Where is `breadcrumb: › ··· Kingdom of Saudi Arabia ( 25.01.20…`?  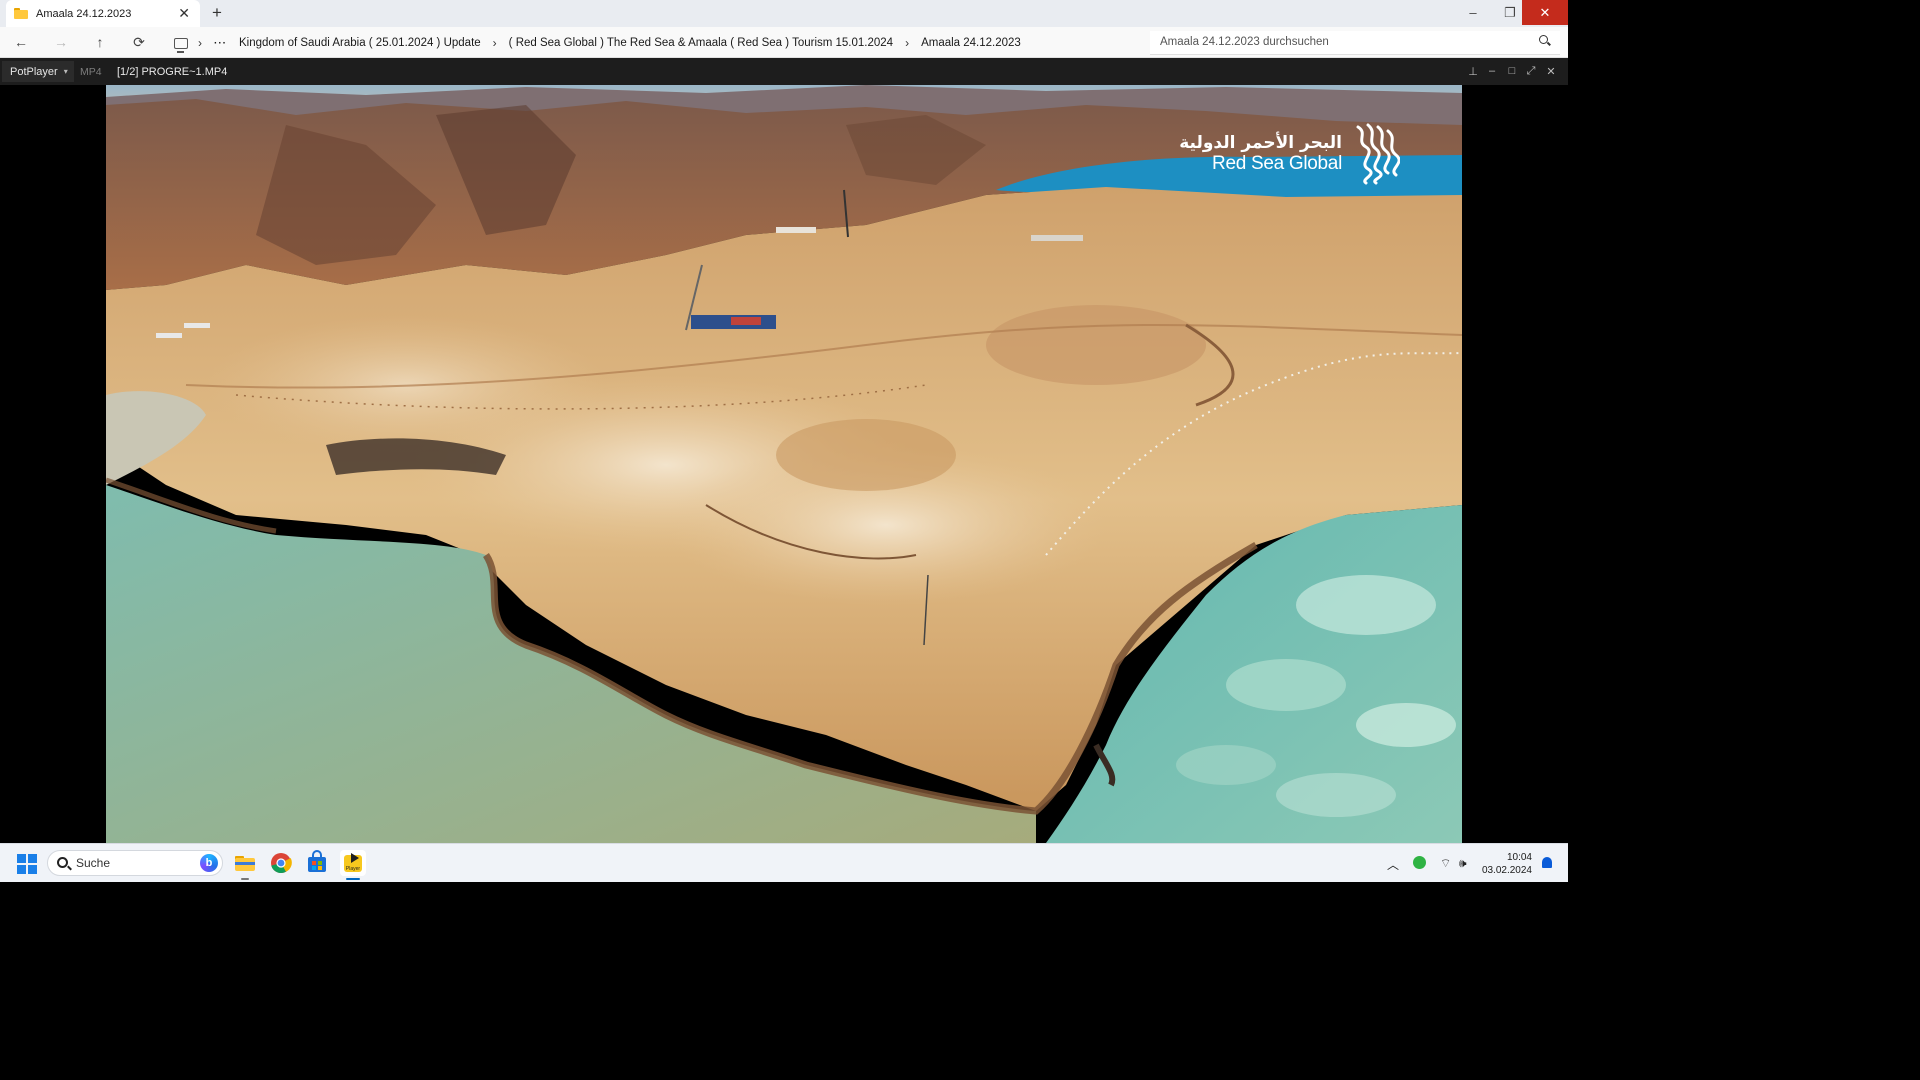 breadcrumb: › ··· Kingdom of Saudi Arabia ( 25.01.20… is located at coordinates (655, 43).